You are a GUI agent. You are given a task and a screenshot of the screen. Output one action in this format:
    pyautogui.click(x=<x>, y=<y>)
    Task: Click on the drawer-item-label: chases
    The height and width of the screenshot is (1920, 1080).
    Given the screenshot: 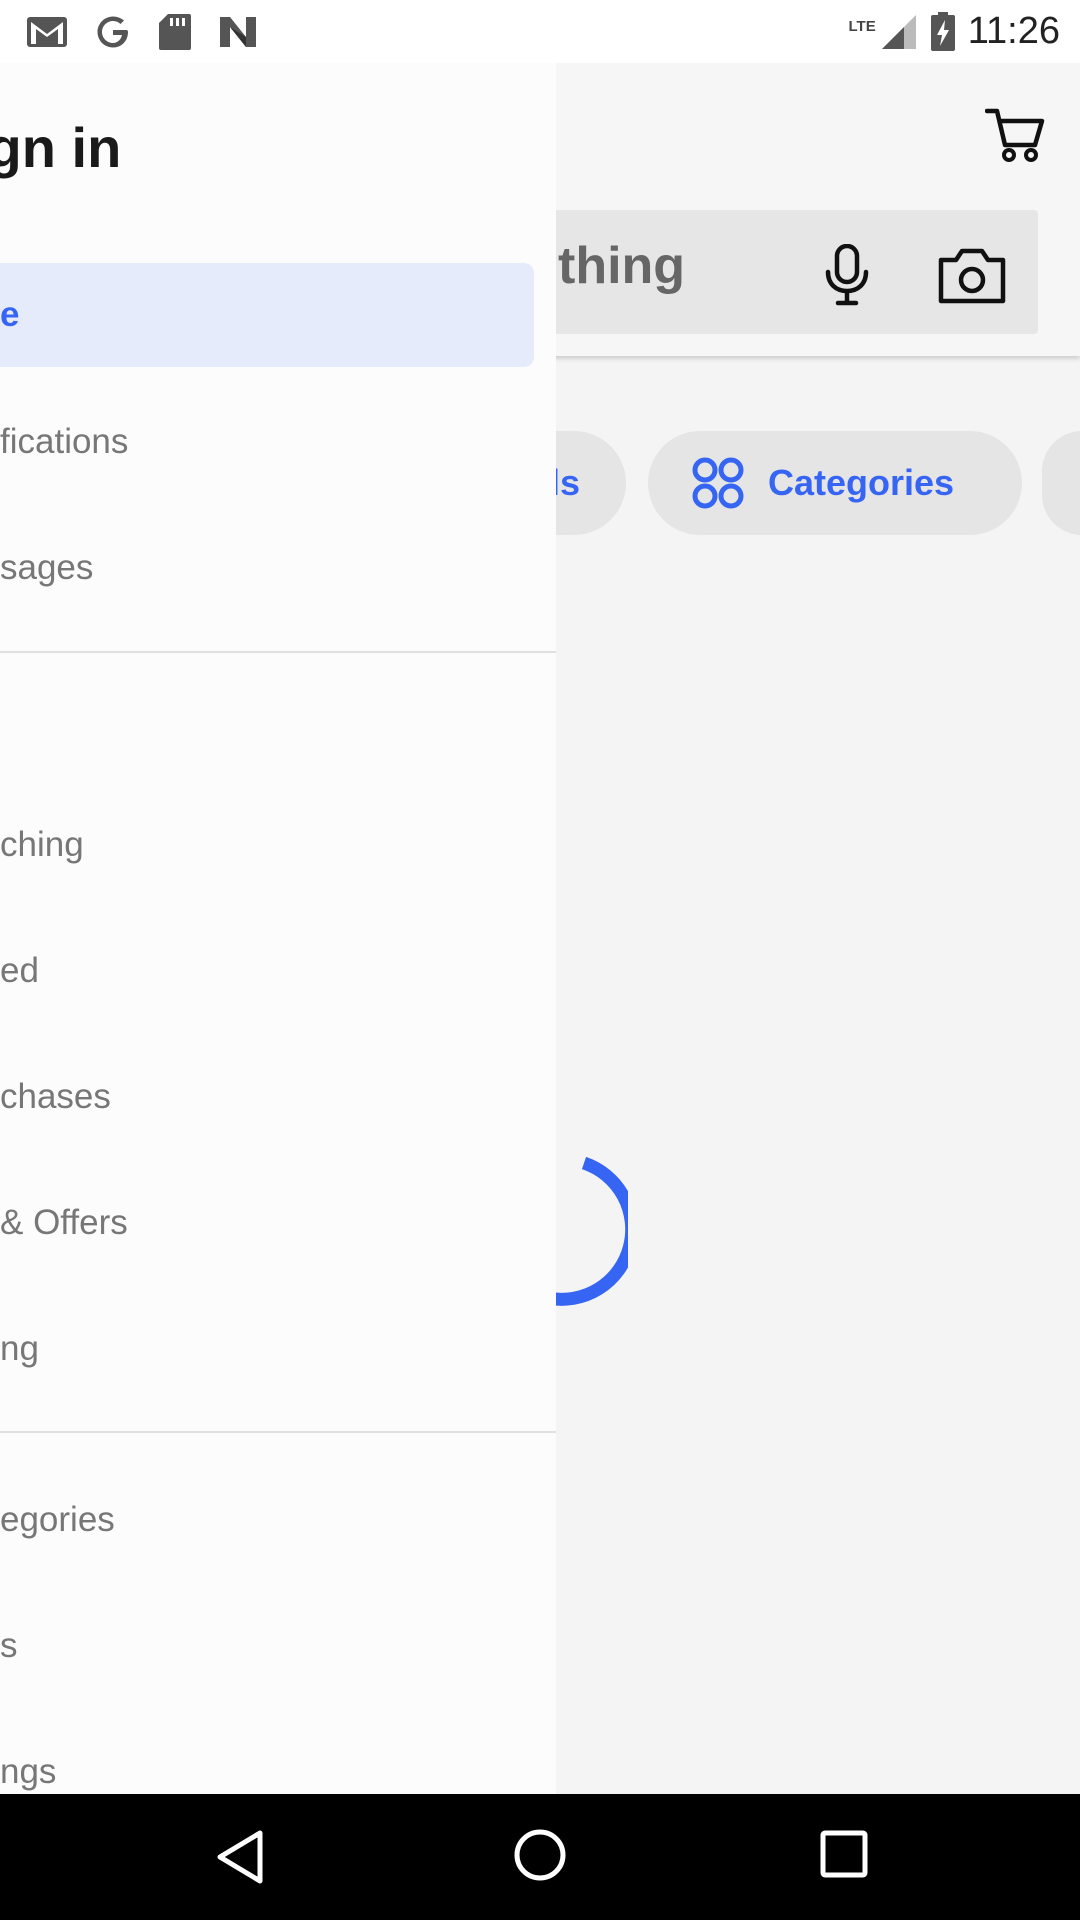 What is the action you would take?
    pyautogui.click(x=55, y=1096)
    